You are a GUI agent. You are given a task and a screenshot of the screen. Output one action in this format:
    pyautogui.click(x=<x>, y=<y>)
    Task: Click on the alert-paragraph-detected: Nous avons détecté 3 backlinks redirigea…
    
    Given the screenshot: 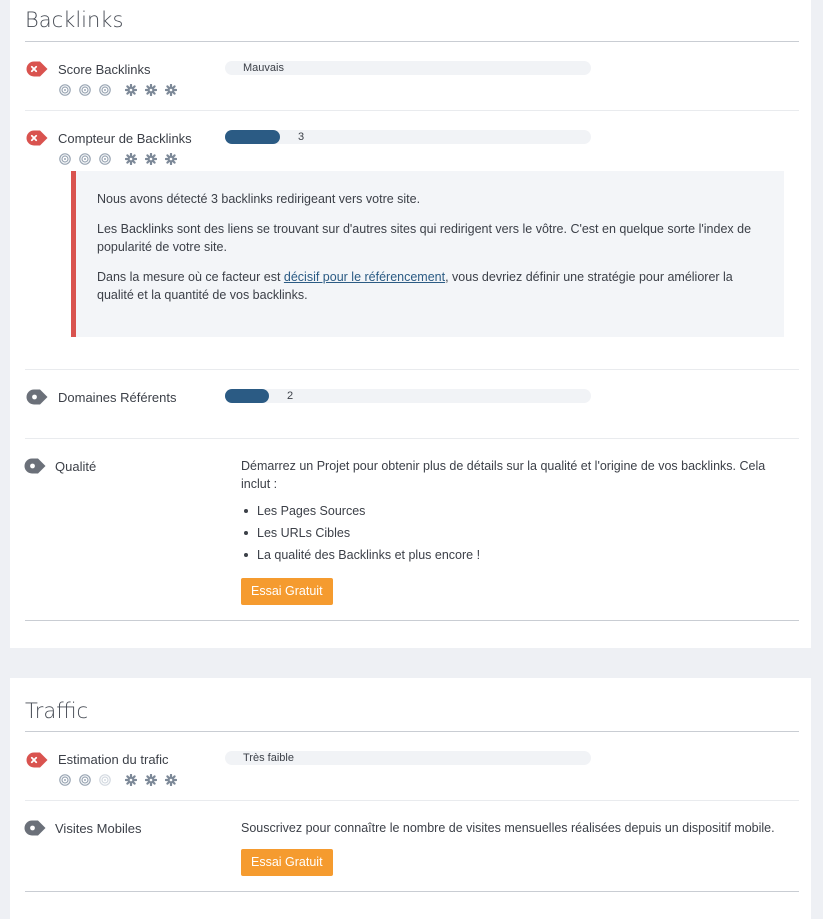 What is the action you would take?
    pyautogui.click(x=259, y=199)
    